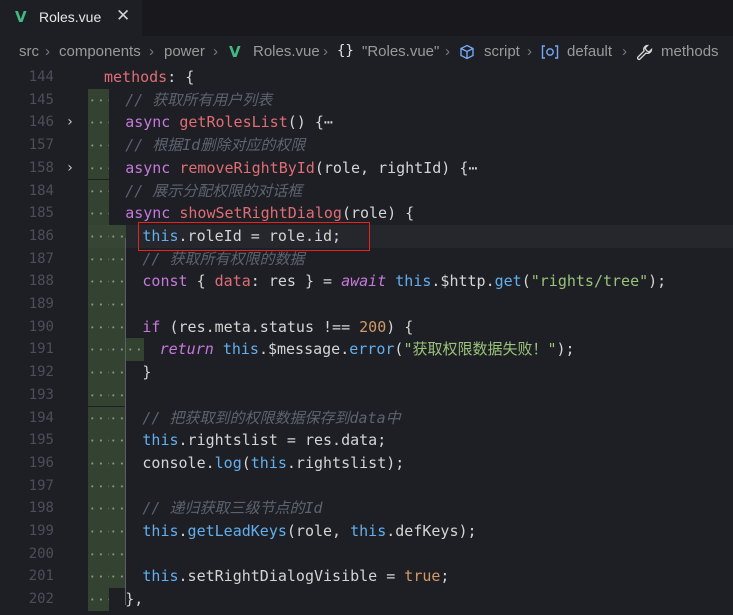  I want to click on breadcrumb-item-script: script, so click(502, 51).